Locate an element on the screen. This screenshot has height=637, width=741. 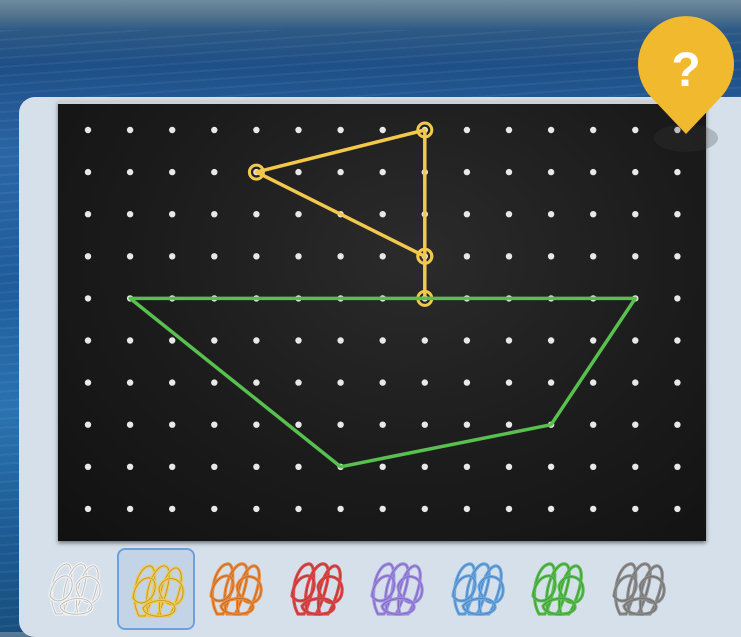
band-white-button is located at coordinates (75, 589).